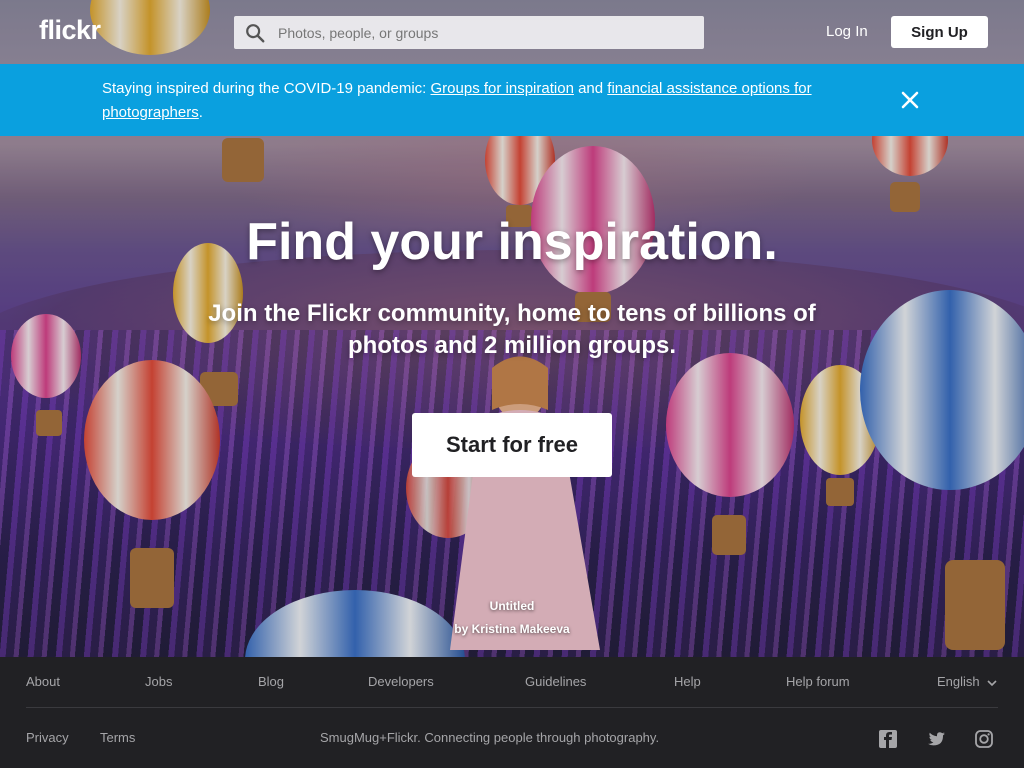  What do you see at coordinates (512, 606) in the screenshot?
I see `photo-credit-title: Untitled` at bounding box center [512, 606].